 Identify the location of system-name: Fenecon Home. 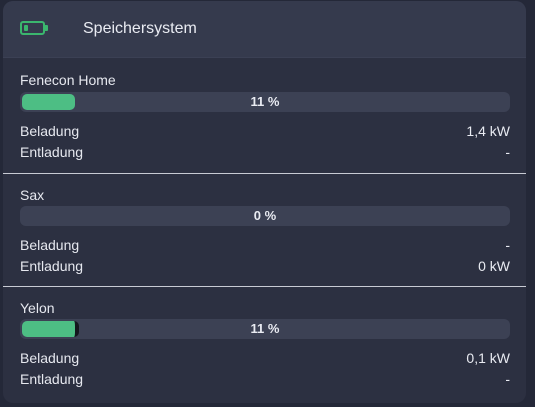
(68, 80).